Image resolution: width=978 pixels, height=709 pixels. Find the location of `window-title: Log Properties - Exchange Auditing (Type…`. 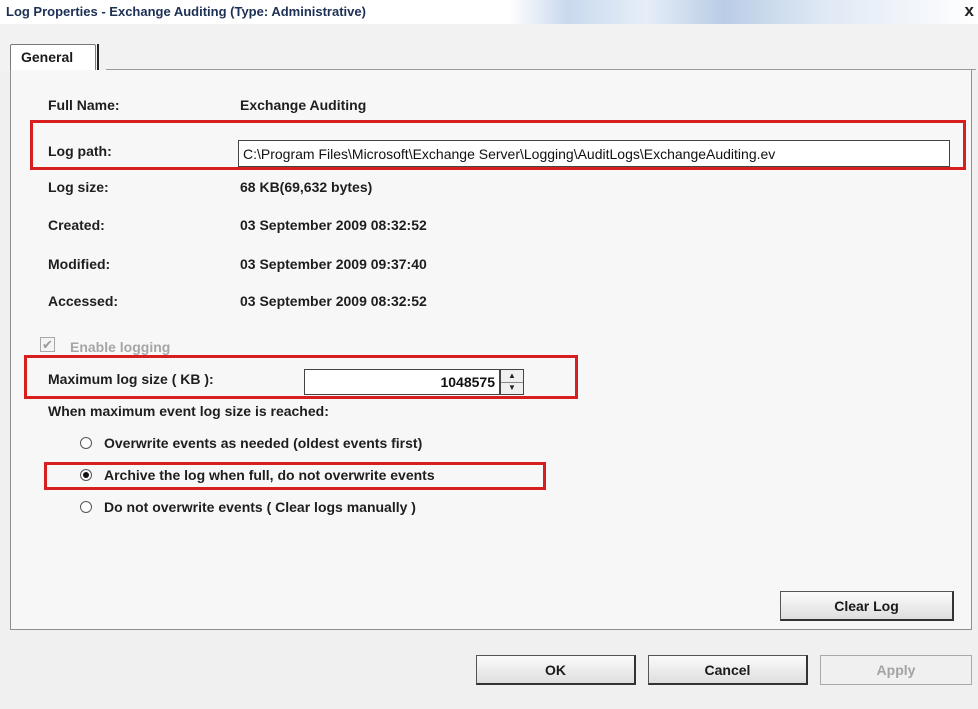

window-title: Log Properties - Exchange Auditing (Type… is located at coordinates (186, 11).